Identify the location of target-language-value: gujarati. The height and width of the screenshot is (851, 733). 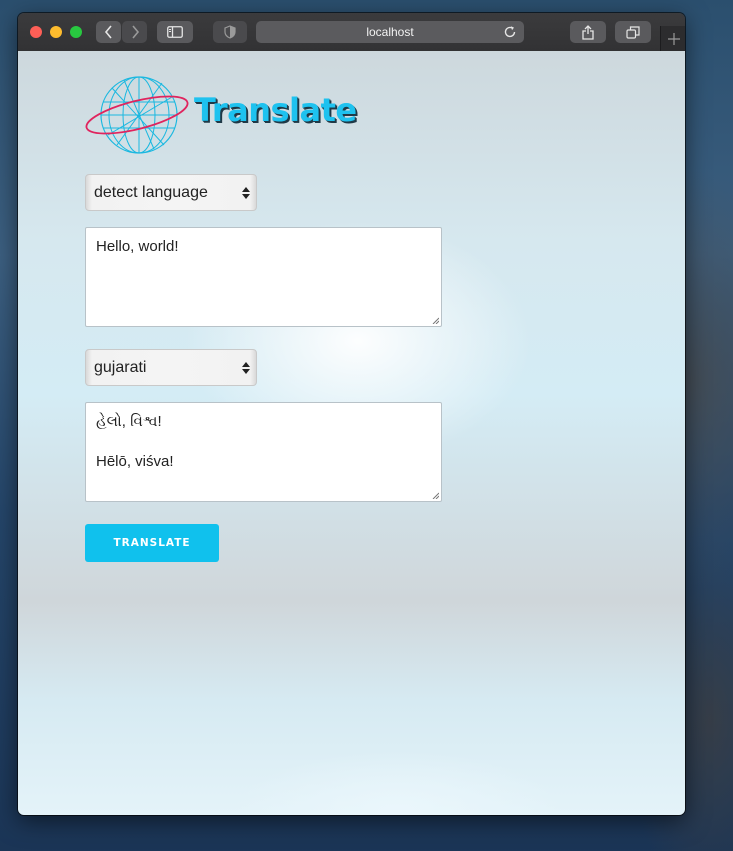
(120, 367).